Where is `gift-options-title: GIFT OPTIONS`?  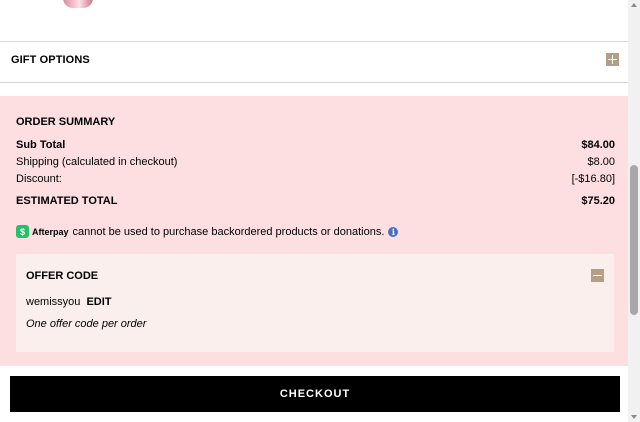
gift-options-title: GIFT OPTIONS is located at coordinates (50, 60).